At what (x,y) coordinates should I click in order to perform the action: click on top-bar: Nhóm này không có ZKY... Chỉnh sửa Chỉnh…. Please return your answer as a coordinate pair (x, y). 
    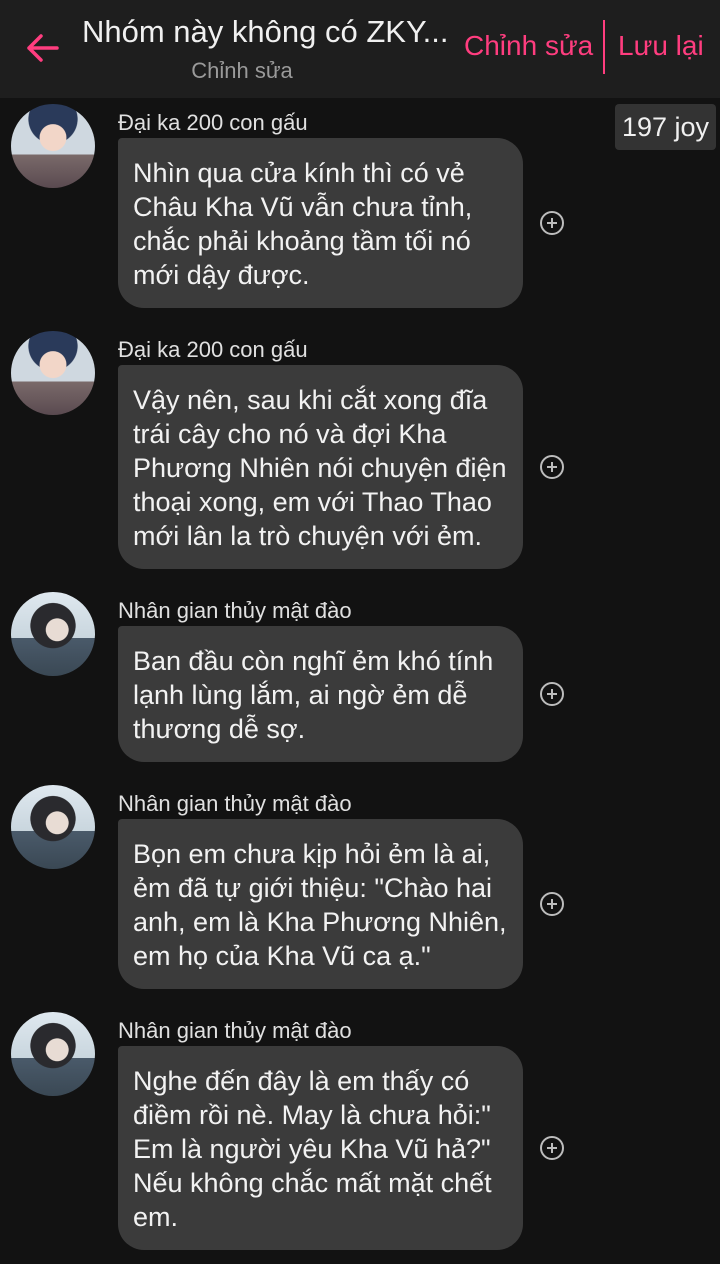
    Looking at the image, I should click on (360, 49).